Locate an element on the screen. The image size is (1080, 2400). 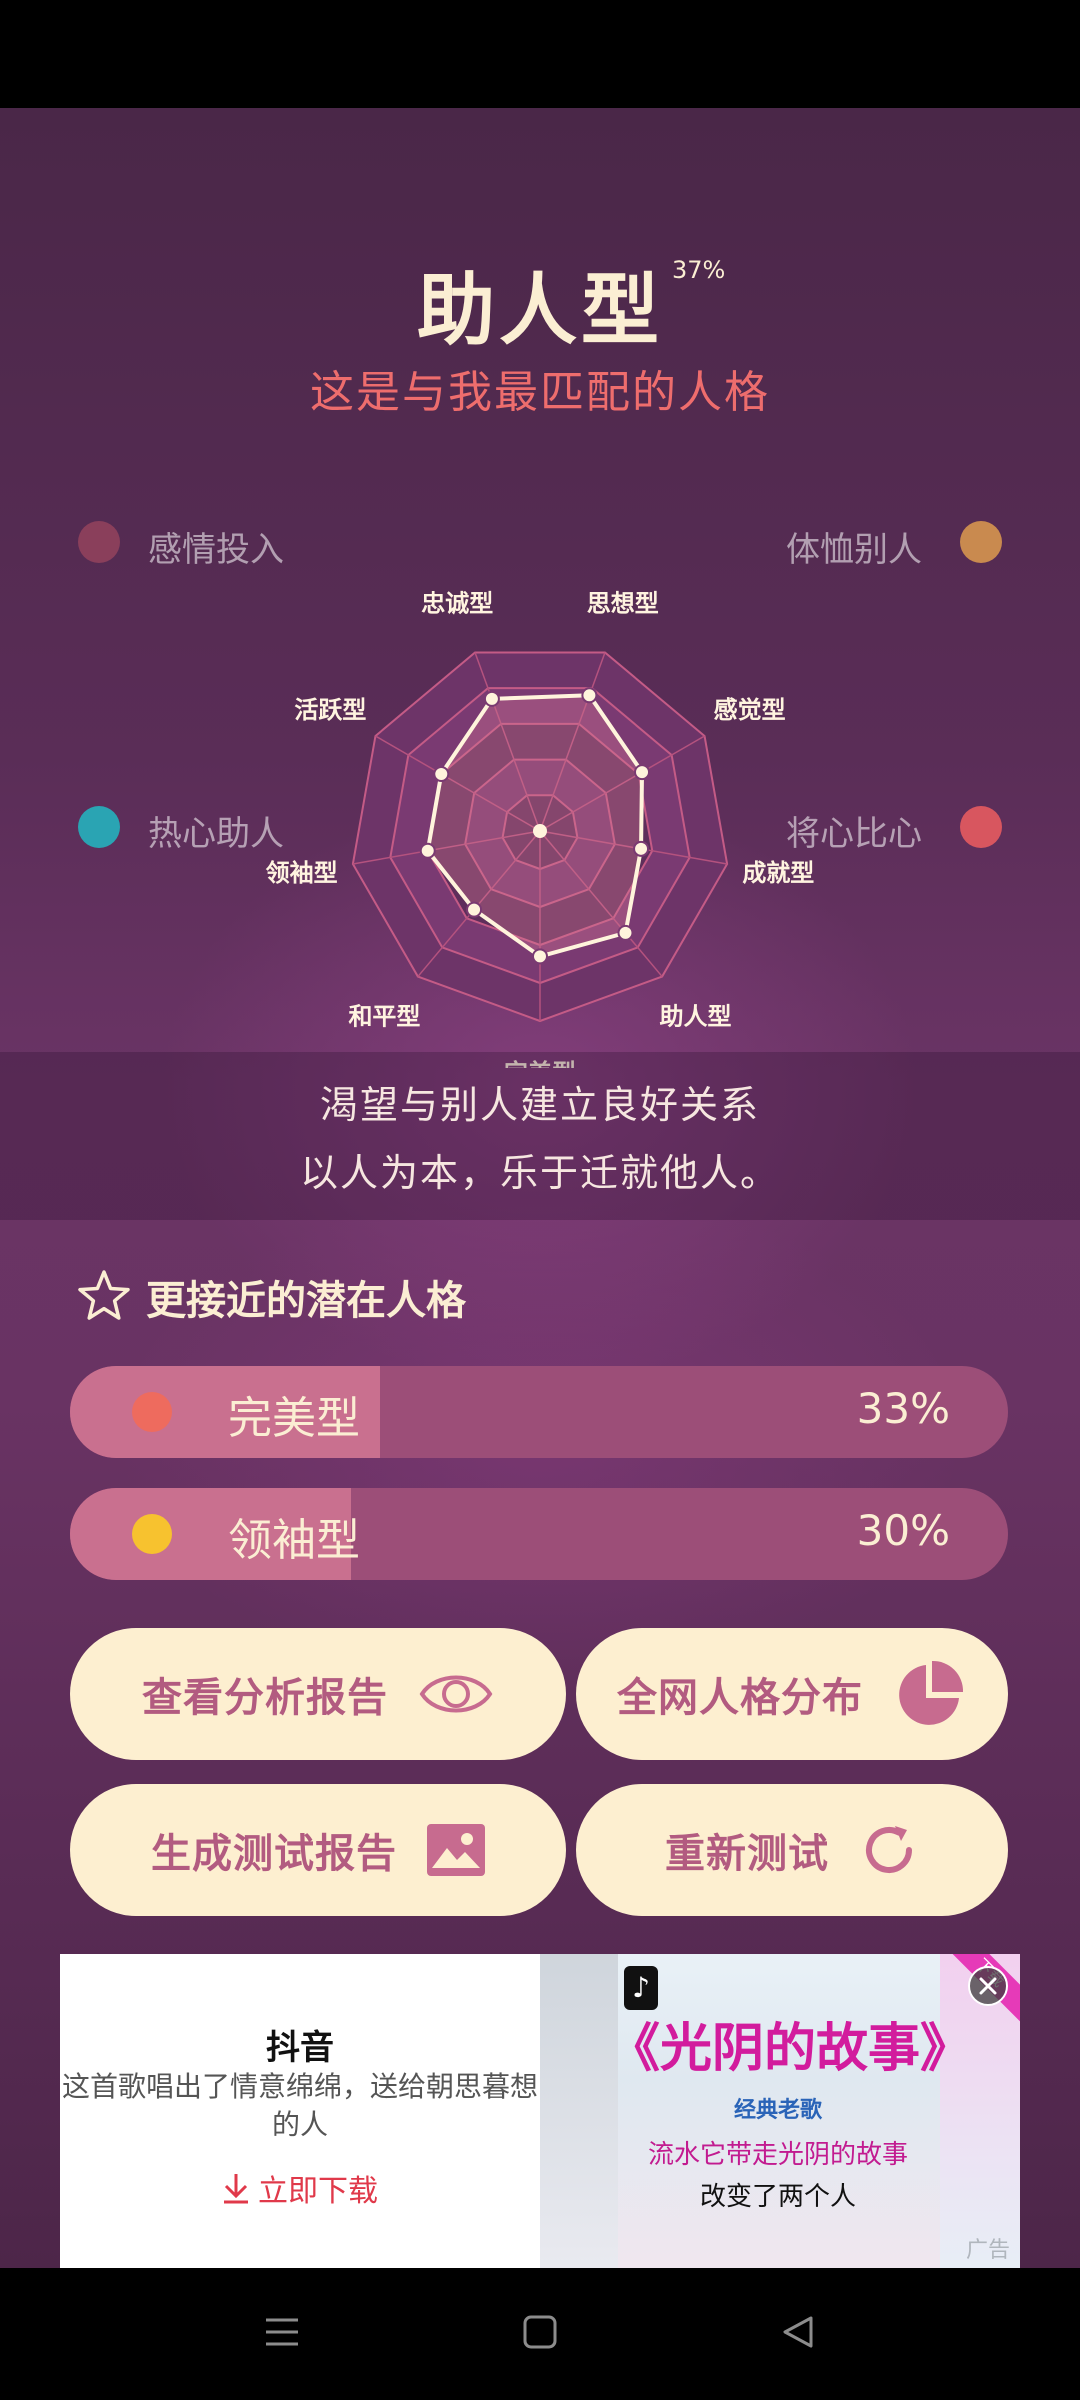
secondary-value: 30% is located at coordinates (903, 1530).